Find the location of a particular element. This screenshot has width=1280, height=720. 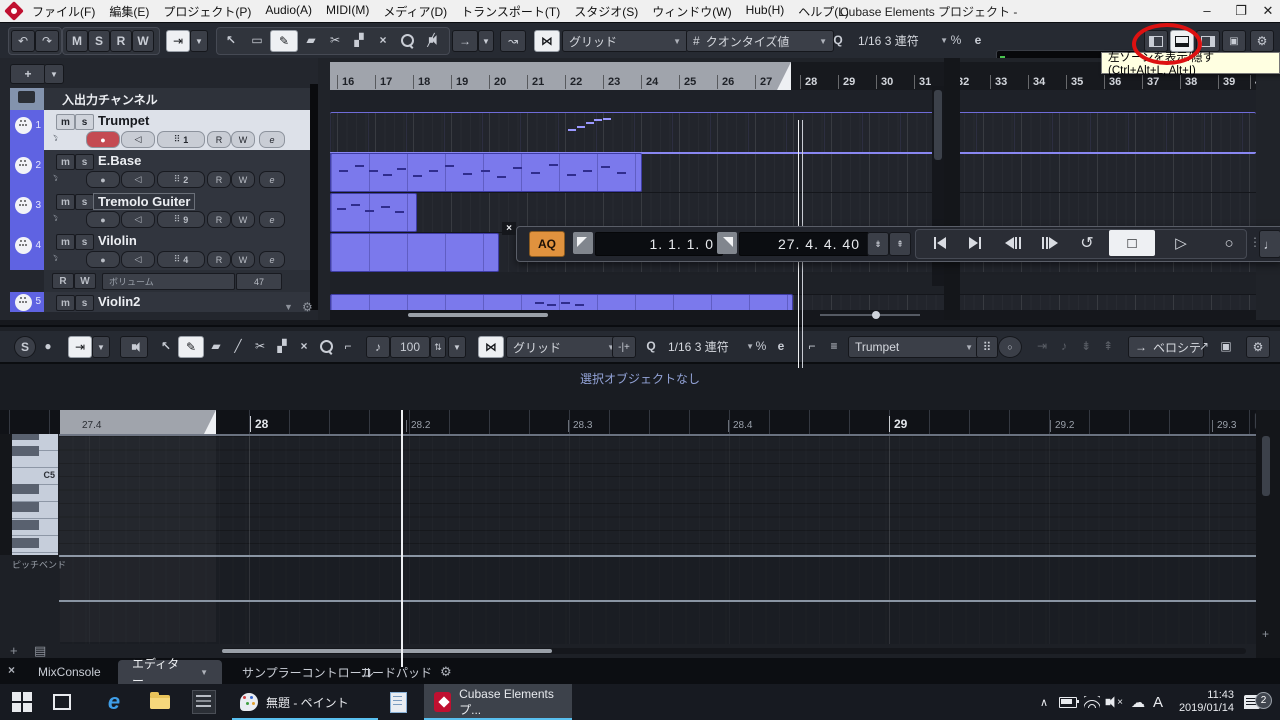

split-tool: ✂ is located at coordinates (335, 40).